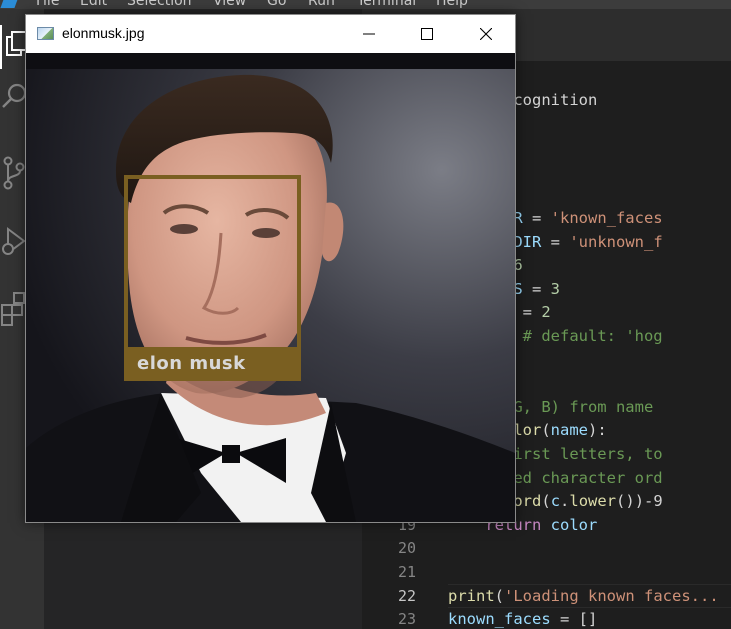 This screenshot has height=629, width=731. I want to click on line-number: 20, so click(406, 548).